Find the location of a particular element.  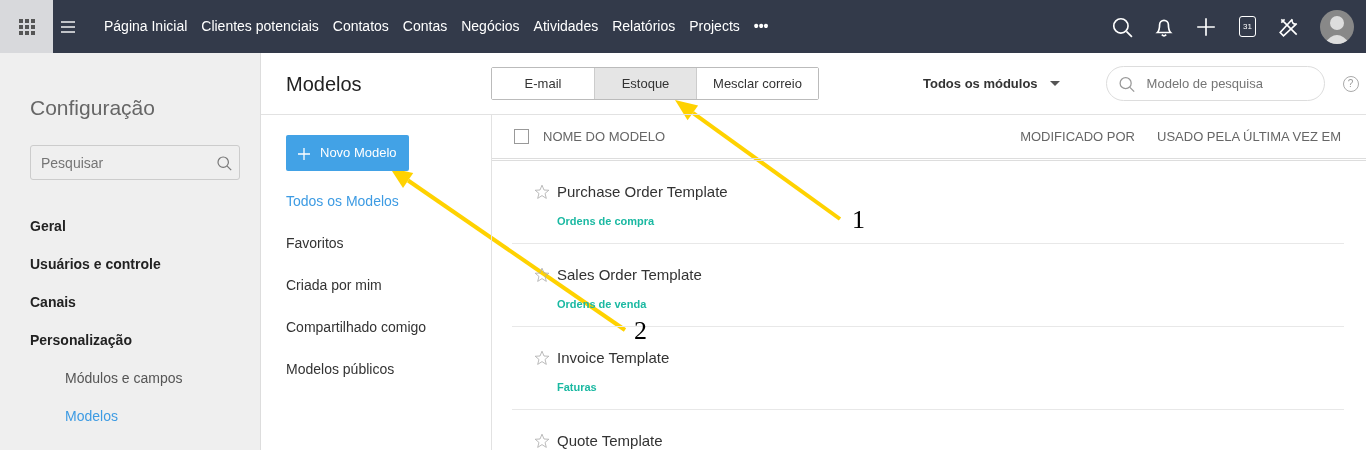

nav-link: Projects is located at coordinates (714, 26).